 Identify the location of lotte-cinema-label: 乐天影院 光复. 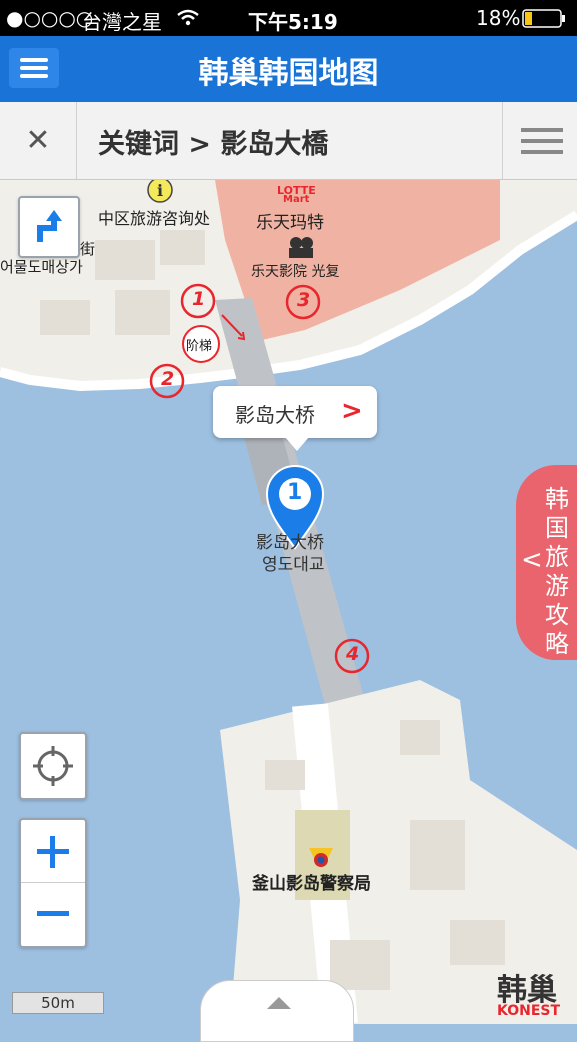
(295, 271).